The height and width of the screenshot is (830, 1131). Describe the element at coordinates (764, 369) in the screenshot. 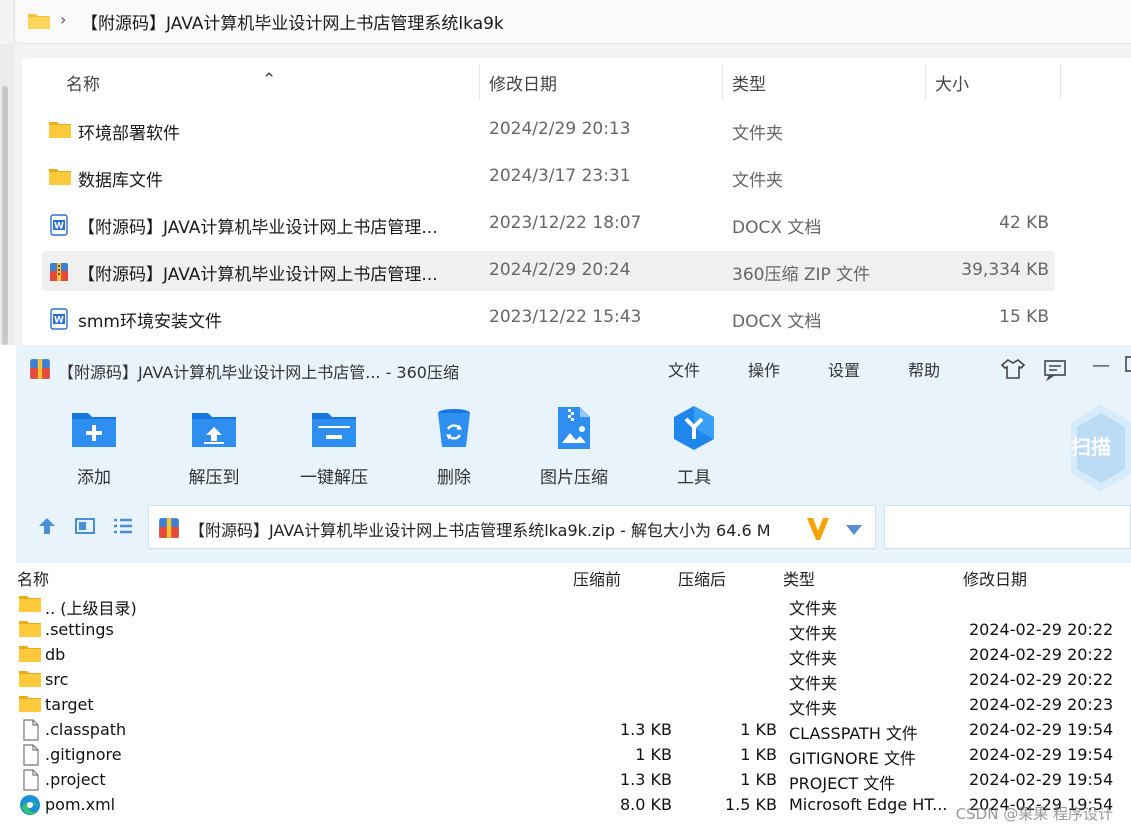

I see `menu-operate: 操作` at that location.